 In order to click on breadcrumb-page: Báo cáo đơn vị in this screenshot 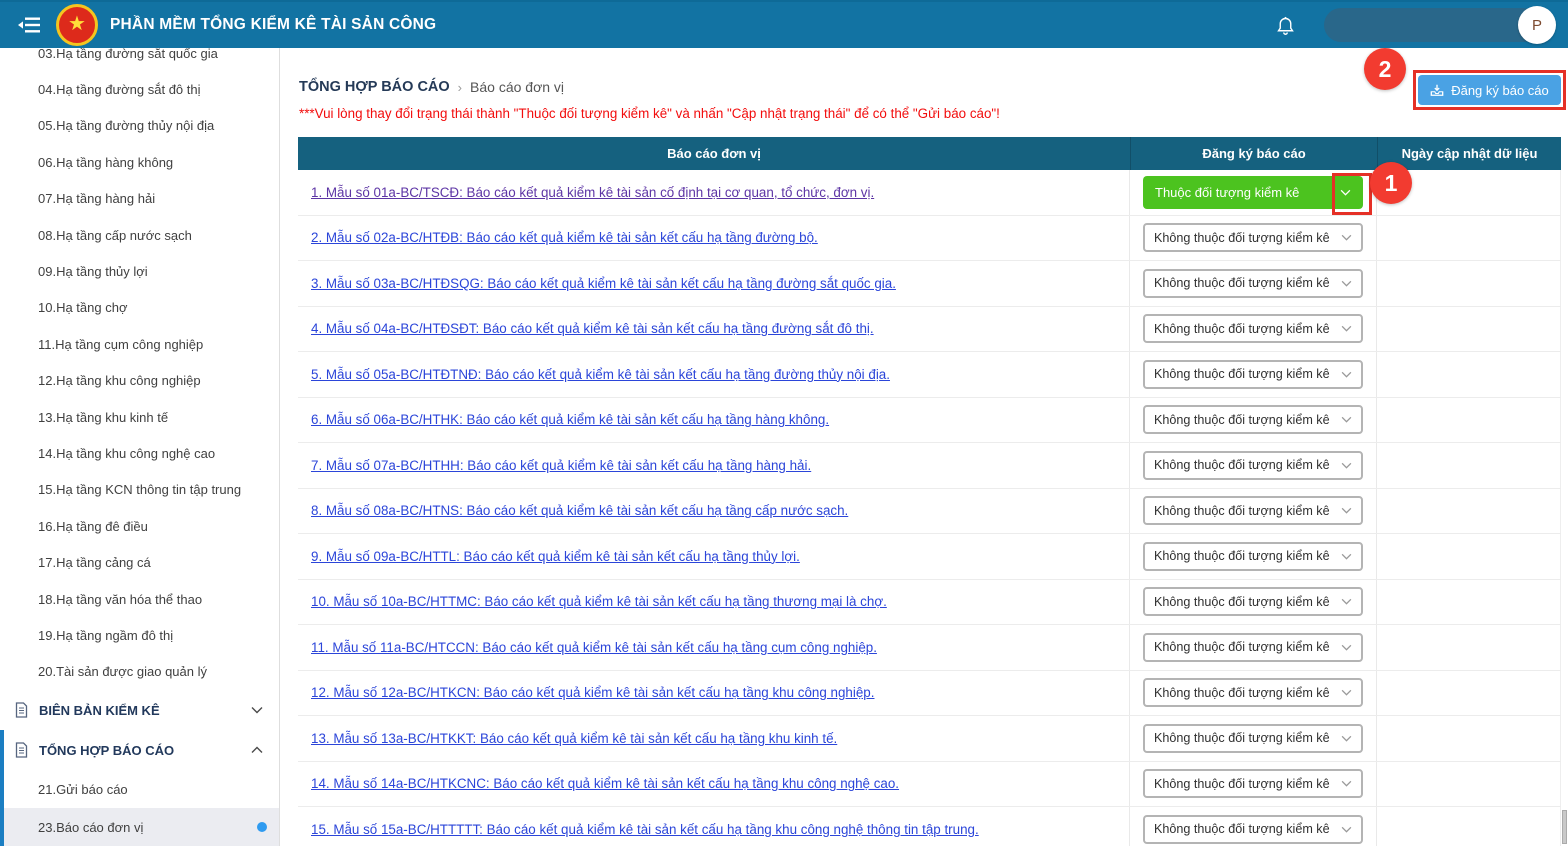, I will do `click(517, 87)`.